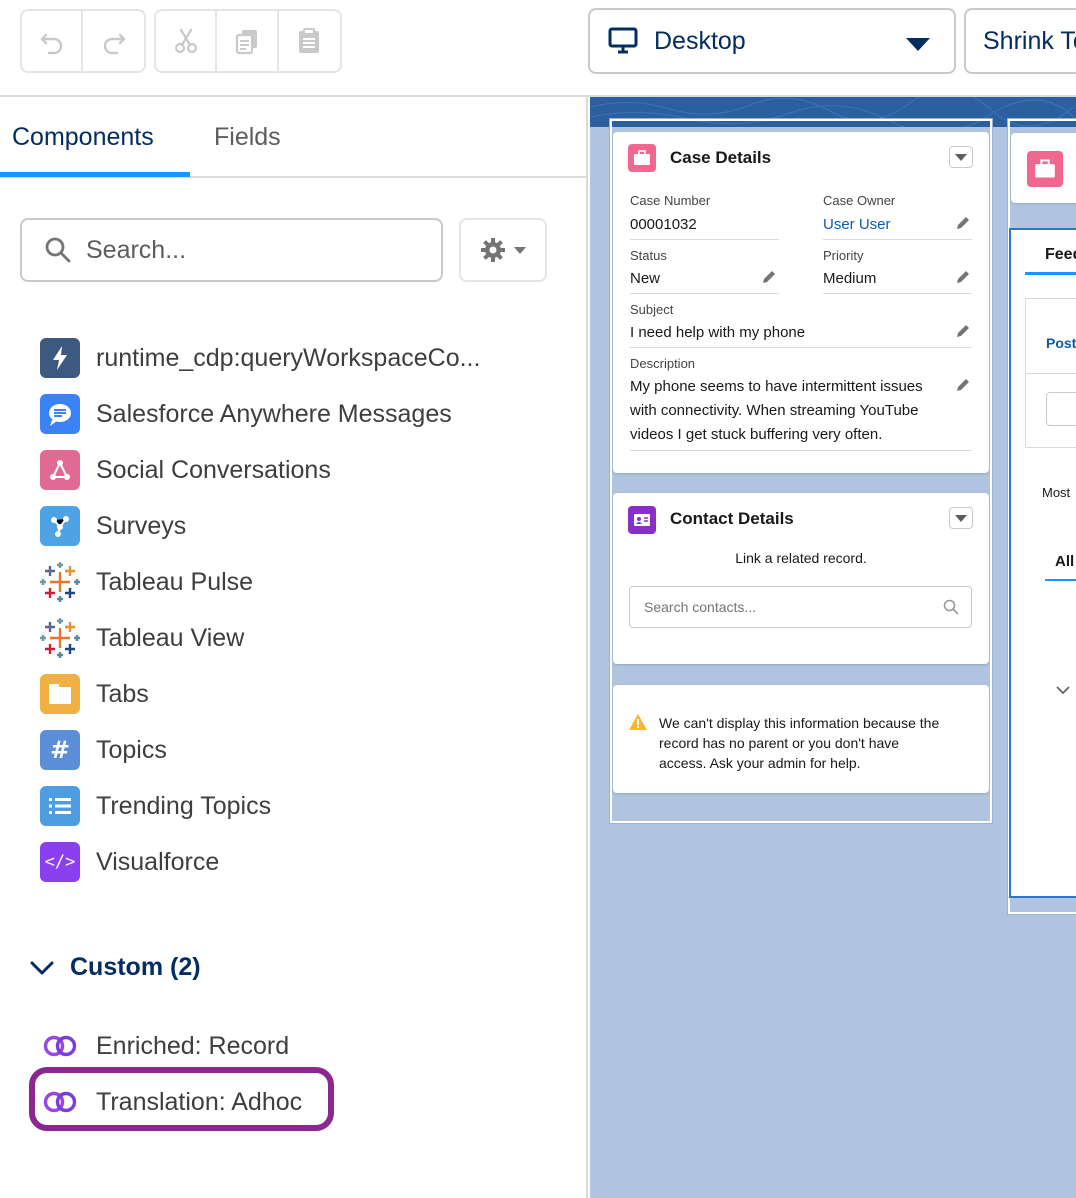  What do you see at coordinates (60, 470) in the screenshot?
I see `social-icon` at bounding box center [60, 470].